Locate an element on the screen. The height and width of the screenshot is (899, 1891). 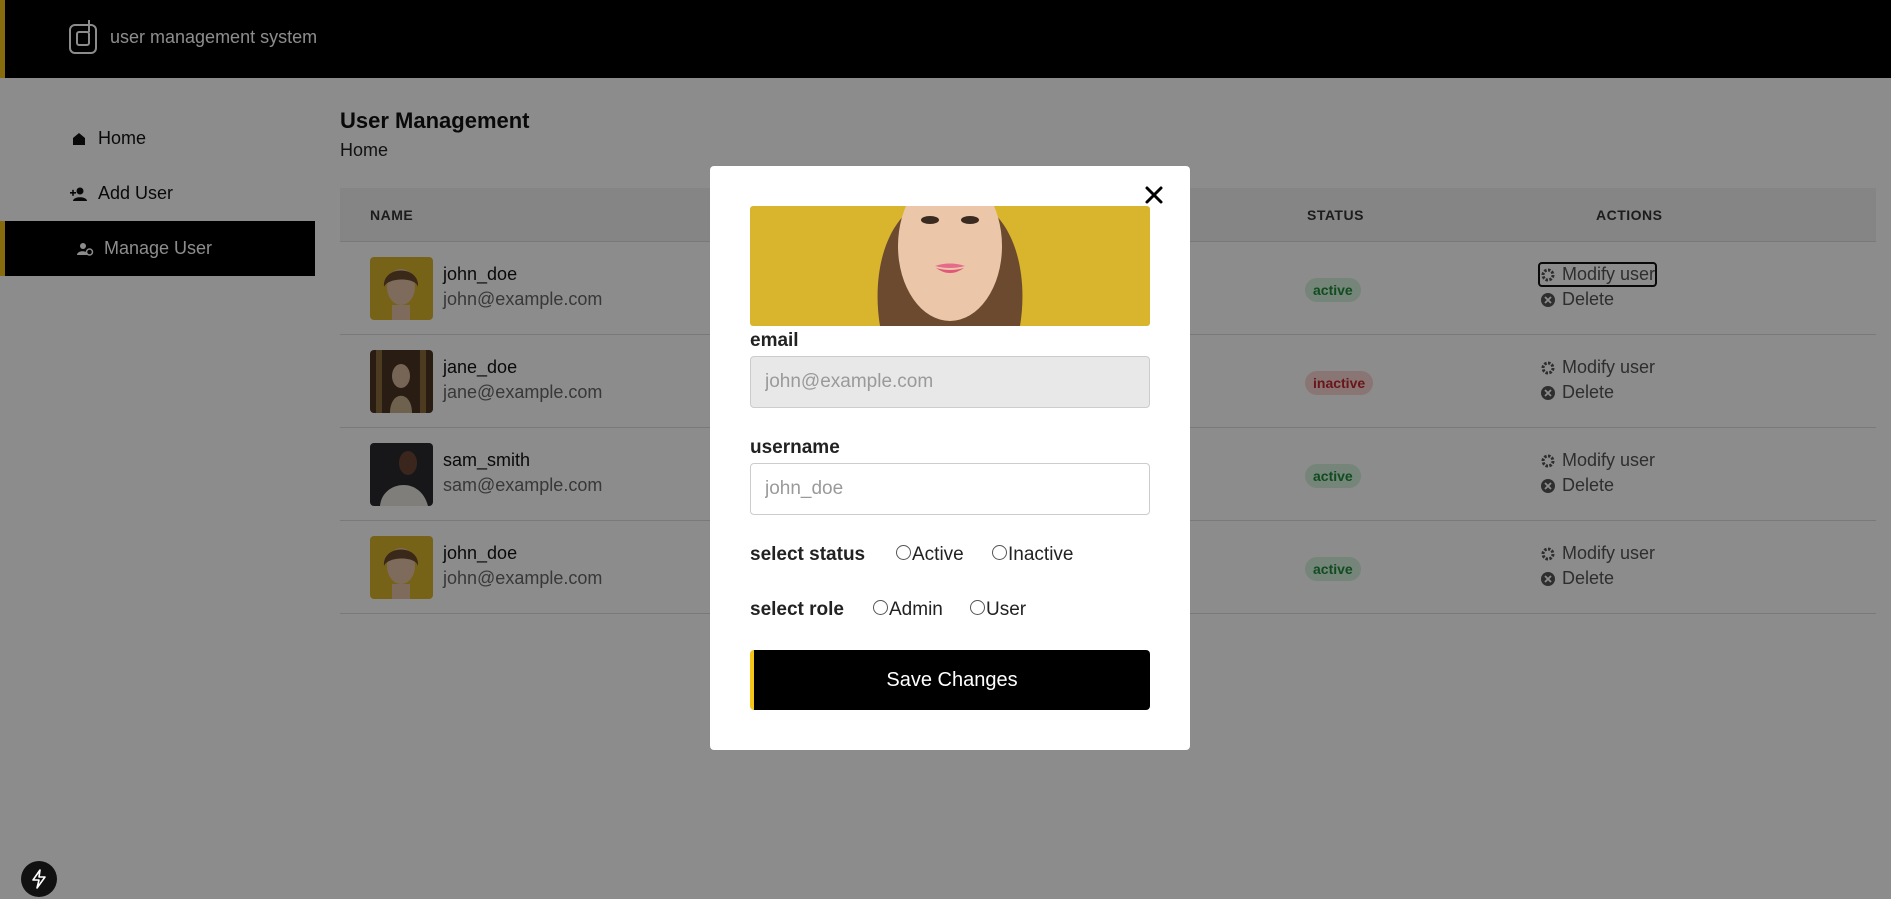
username-label: username is located at coordinates (795, 447).